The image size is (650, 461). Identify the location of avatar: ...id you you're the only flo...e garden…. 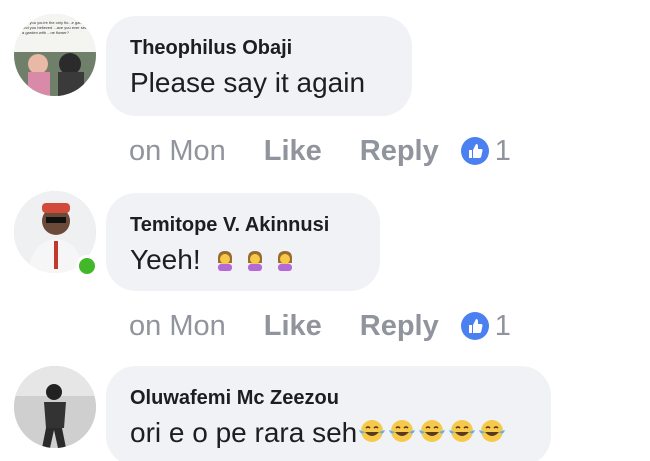
(55, 55).